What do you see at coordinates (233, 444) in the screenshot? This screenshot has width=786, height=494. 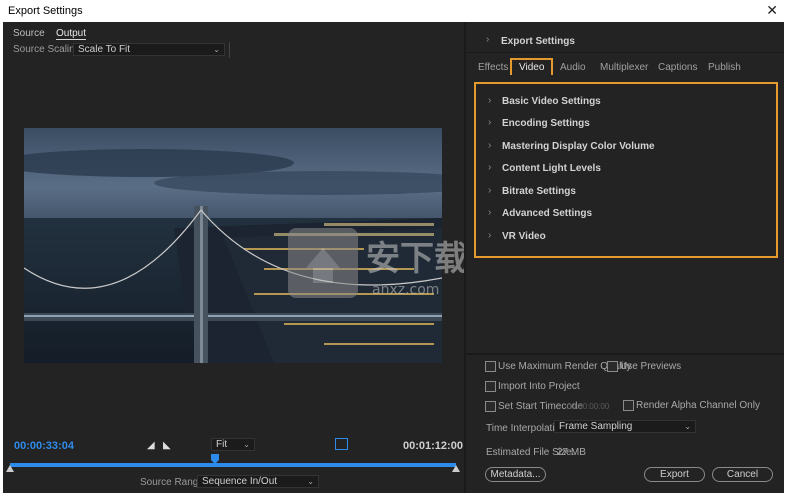 I see `zoom-select: Fit ⌄` at bounding box center [233, 444].